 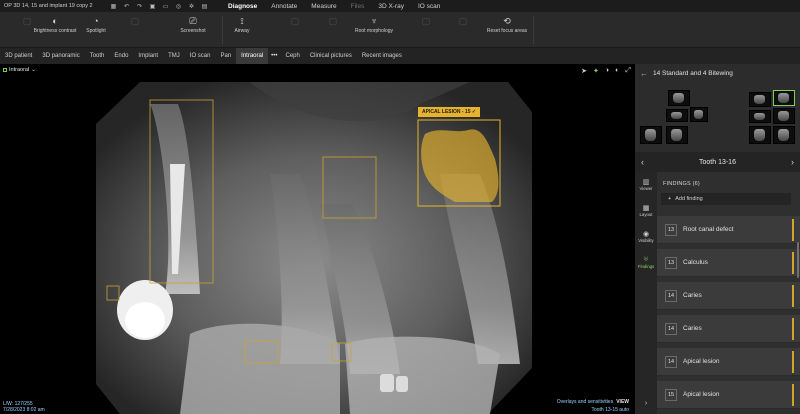 I want to click on viewer-tools: ➤ ✦ ◑ ◐ ⤢, so click(x=606, y=71).